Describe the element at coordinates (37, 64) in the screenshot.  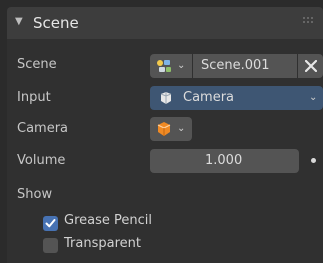
I see `scene-label: Scene` at that location.